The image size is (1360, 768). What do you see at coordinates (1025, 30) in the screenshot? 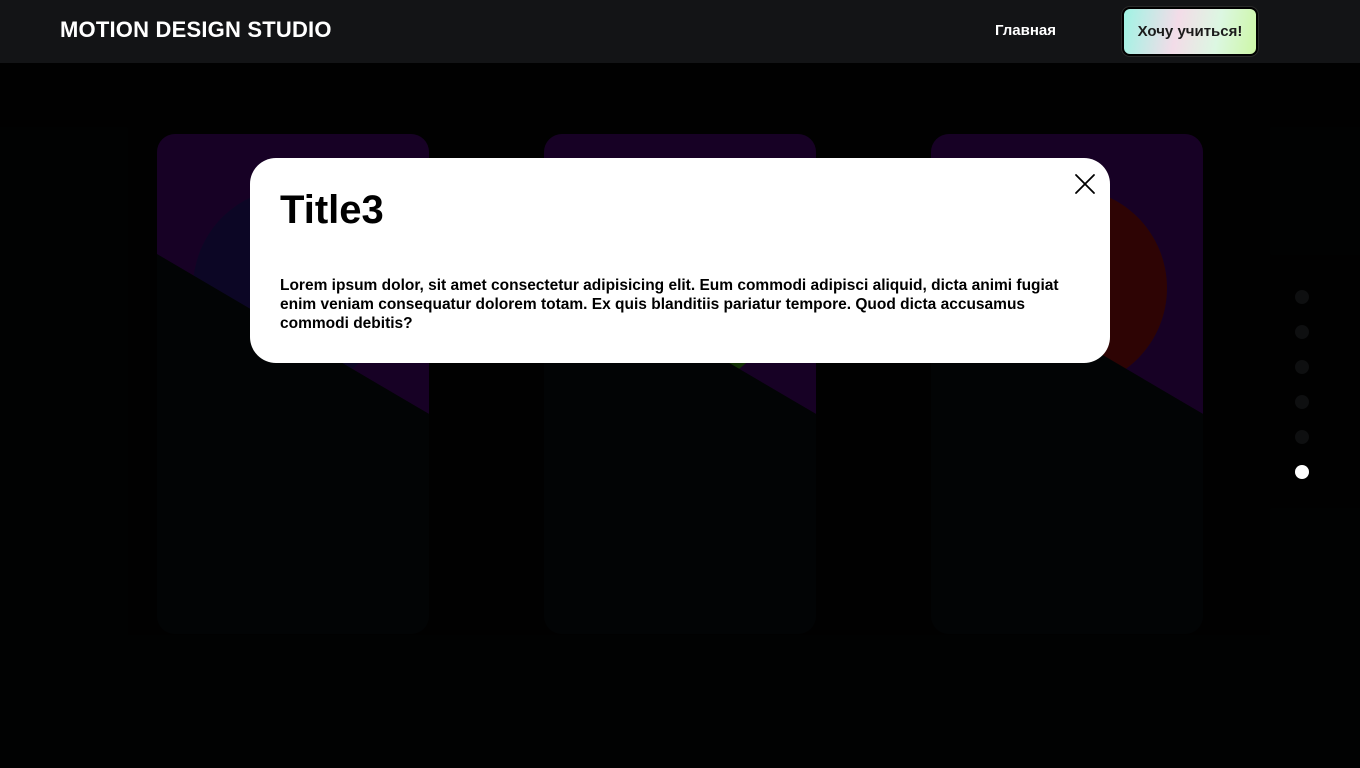
I see `nav-link-home: Главная` at bounding box center [1025, 30].